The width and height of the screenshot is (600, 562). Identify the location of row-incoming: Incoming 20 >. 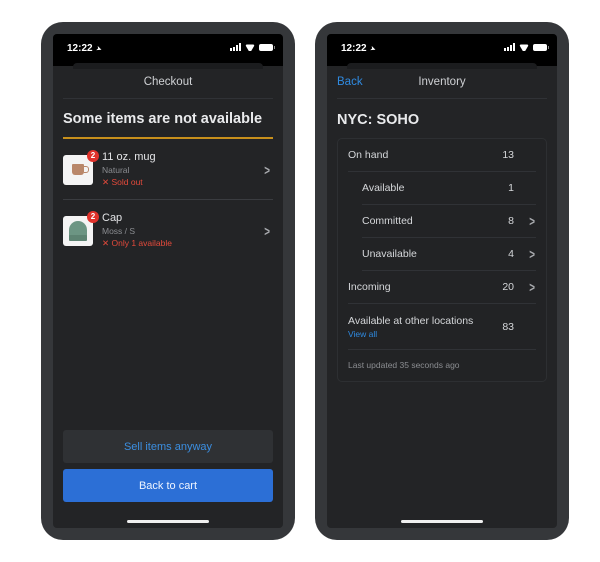
(442, 287).